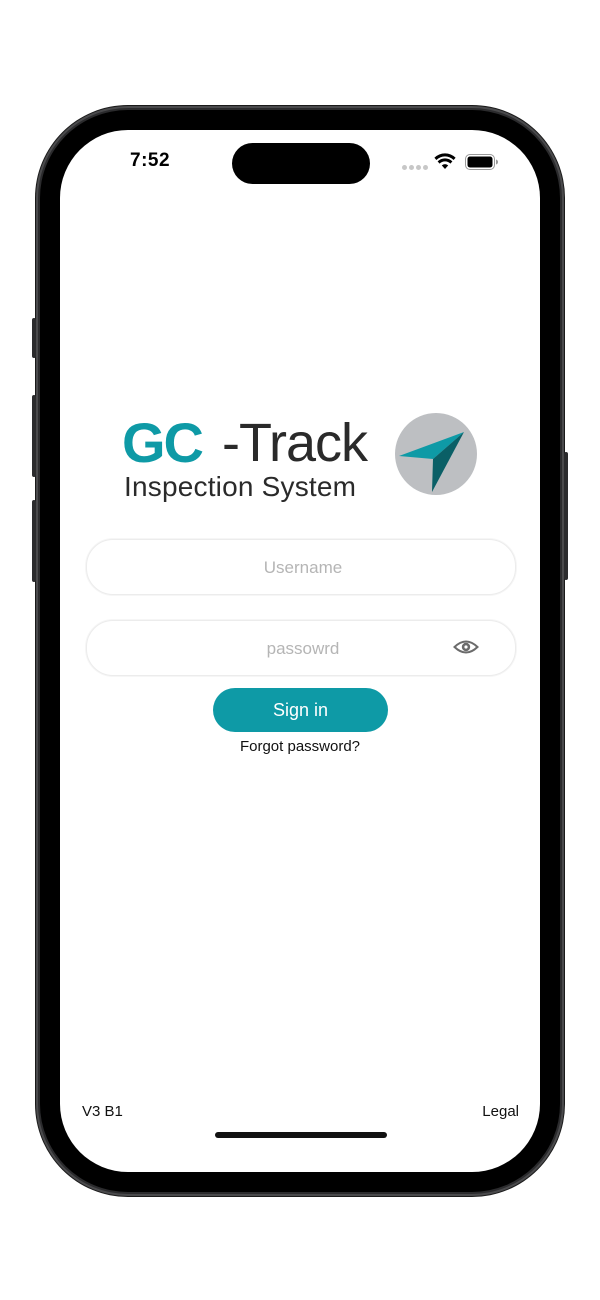 This screenshot has height=1300, width=600. Describe the element at coordinates (500, 1111) in the screenshot. I see `legal-link: Legal` at that location.